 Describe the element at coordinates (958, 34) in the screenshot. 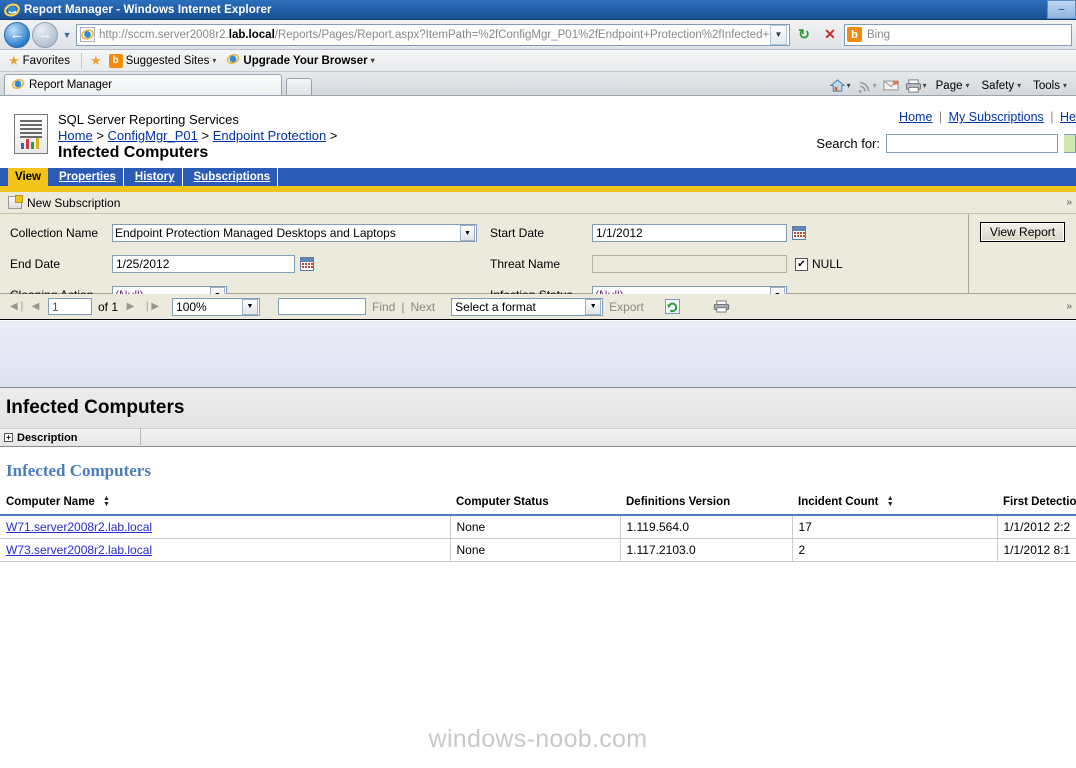

I see `browser-search-box: b Bing` at that location.